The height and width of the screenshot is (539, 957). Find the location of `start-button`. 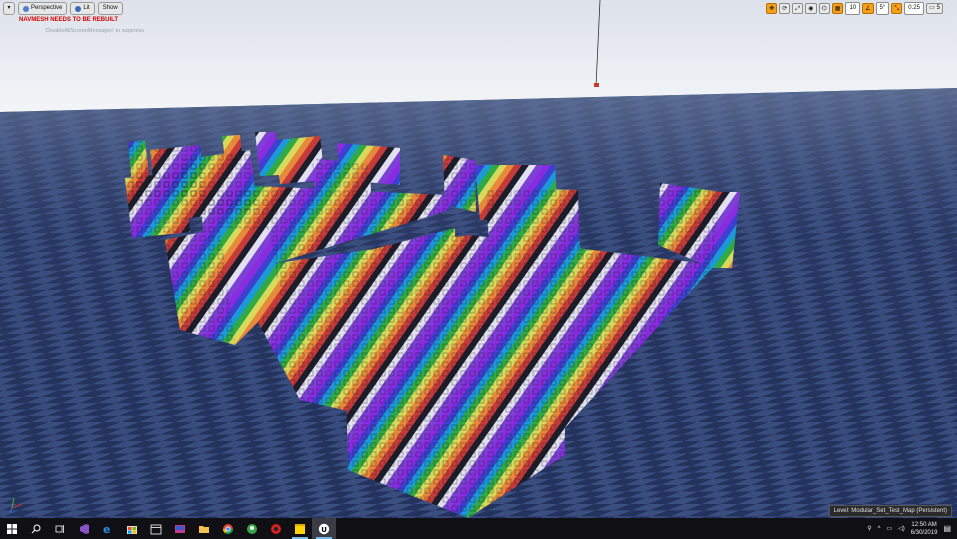

start-button is located at coordinates (12, 528).